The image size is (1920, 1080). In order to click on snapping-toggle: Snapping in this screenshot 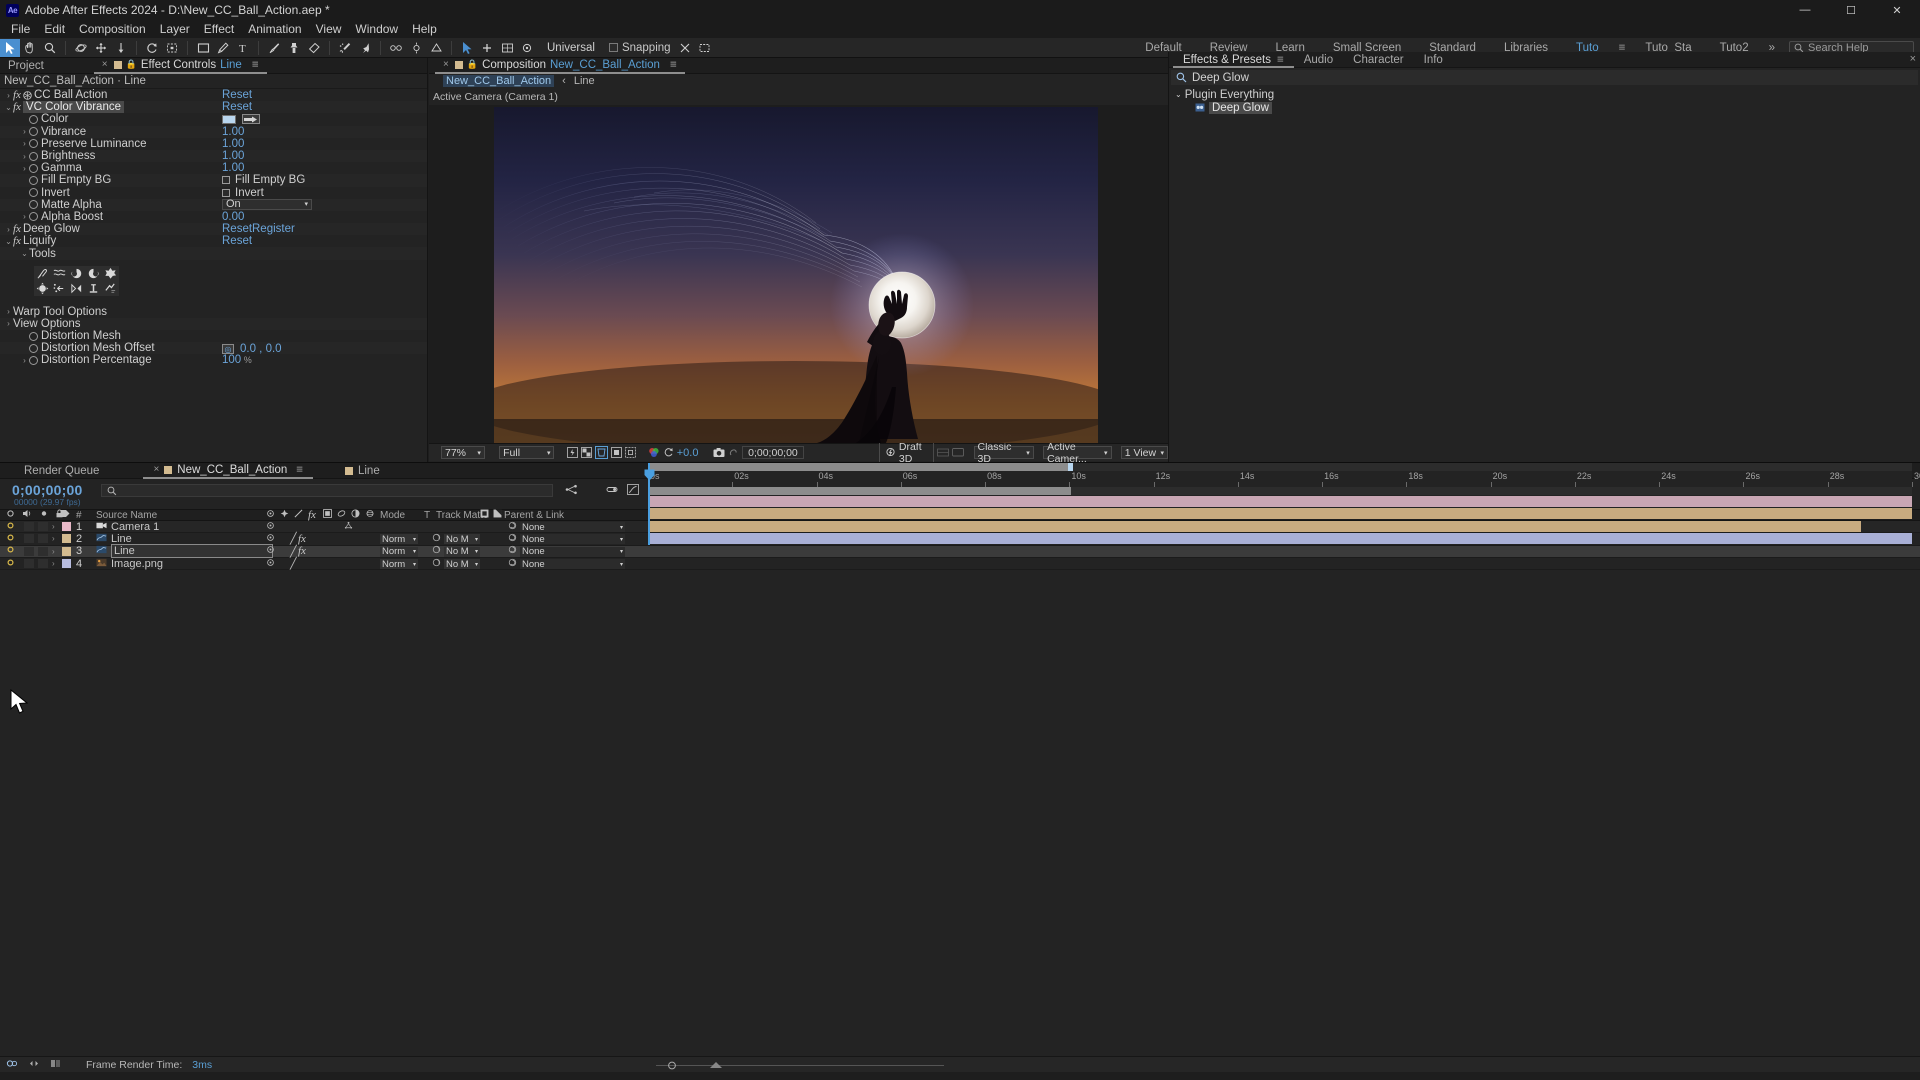, I will do `click(640, 48)`.